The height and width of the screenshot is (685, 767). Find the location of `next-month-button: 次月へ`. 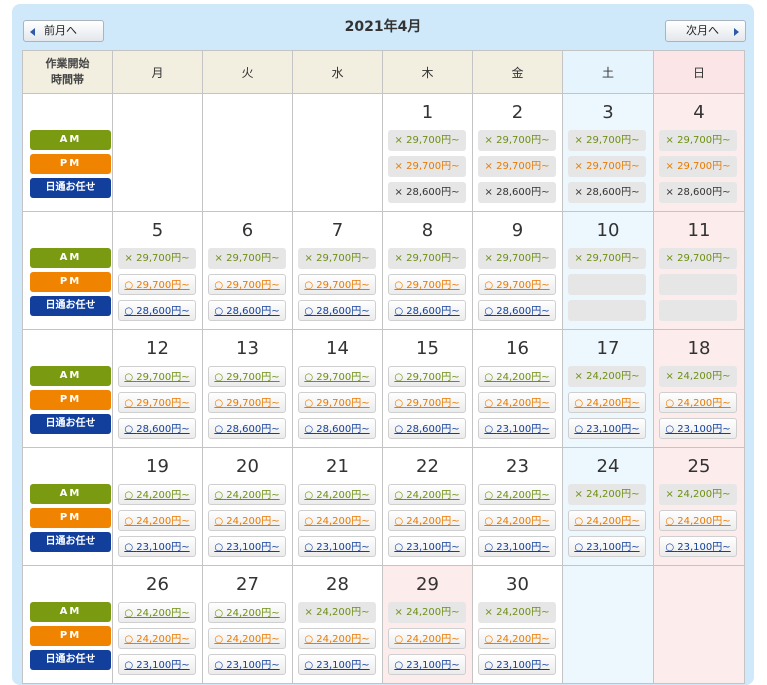

next-month-button: 次月へ is located at coordinates (705, 31).